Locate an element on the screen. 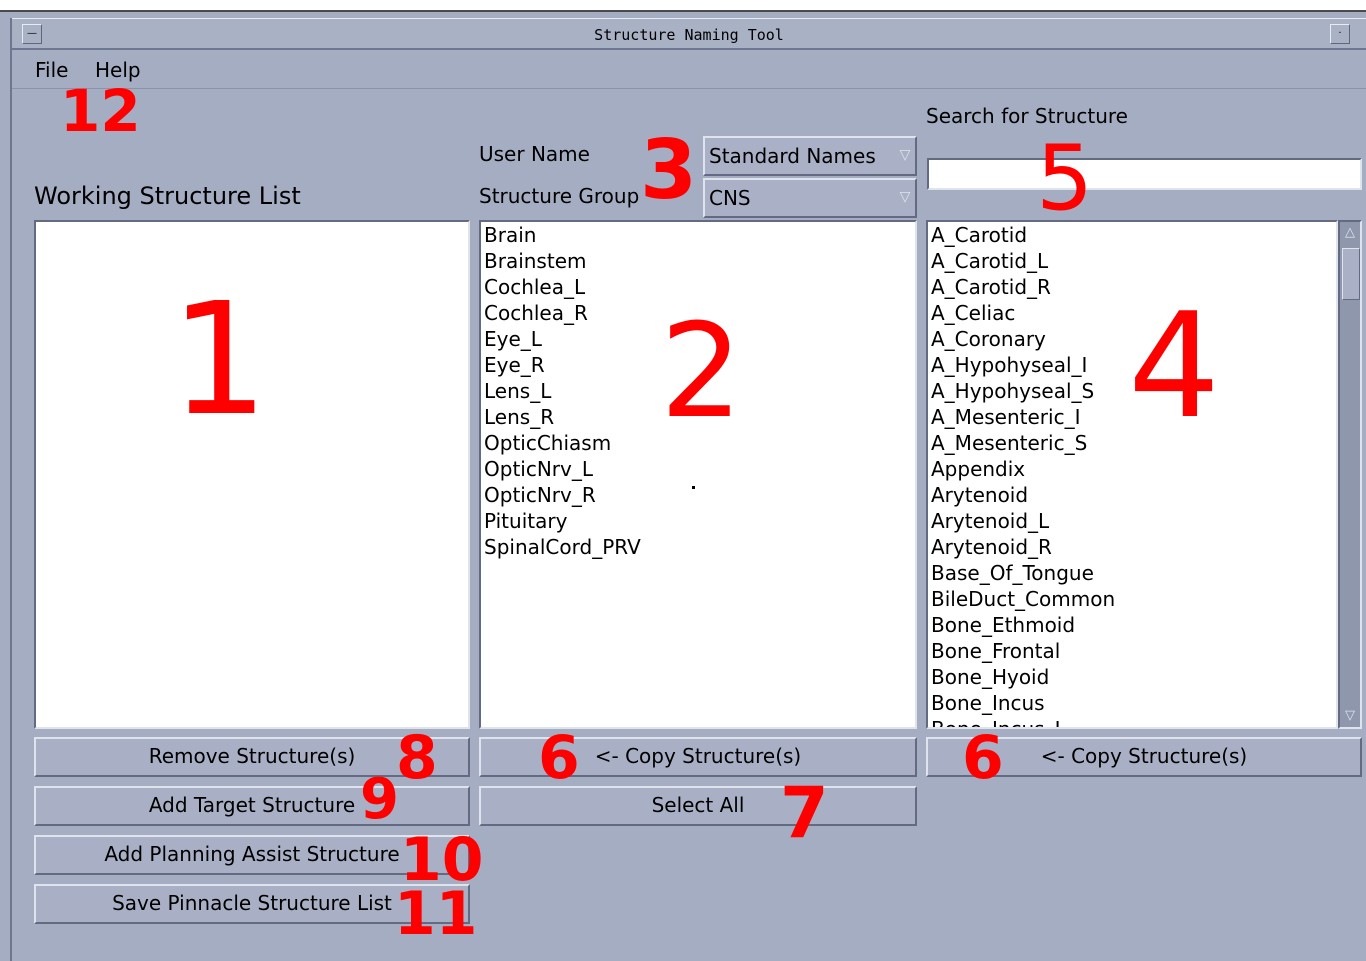 The image size is (1366, 961). search-input is located at coordinates (1144, 174).